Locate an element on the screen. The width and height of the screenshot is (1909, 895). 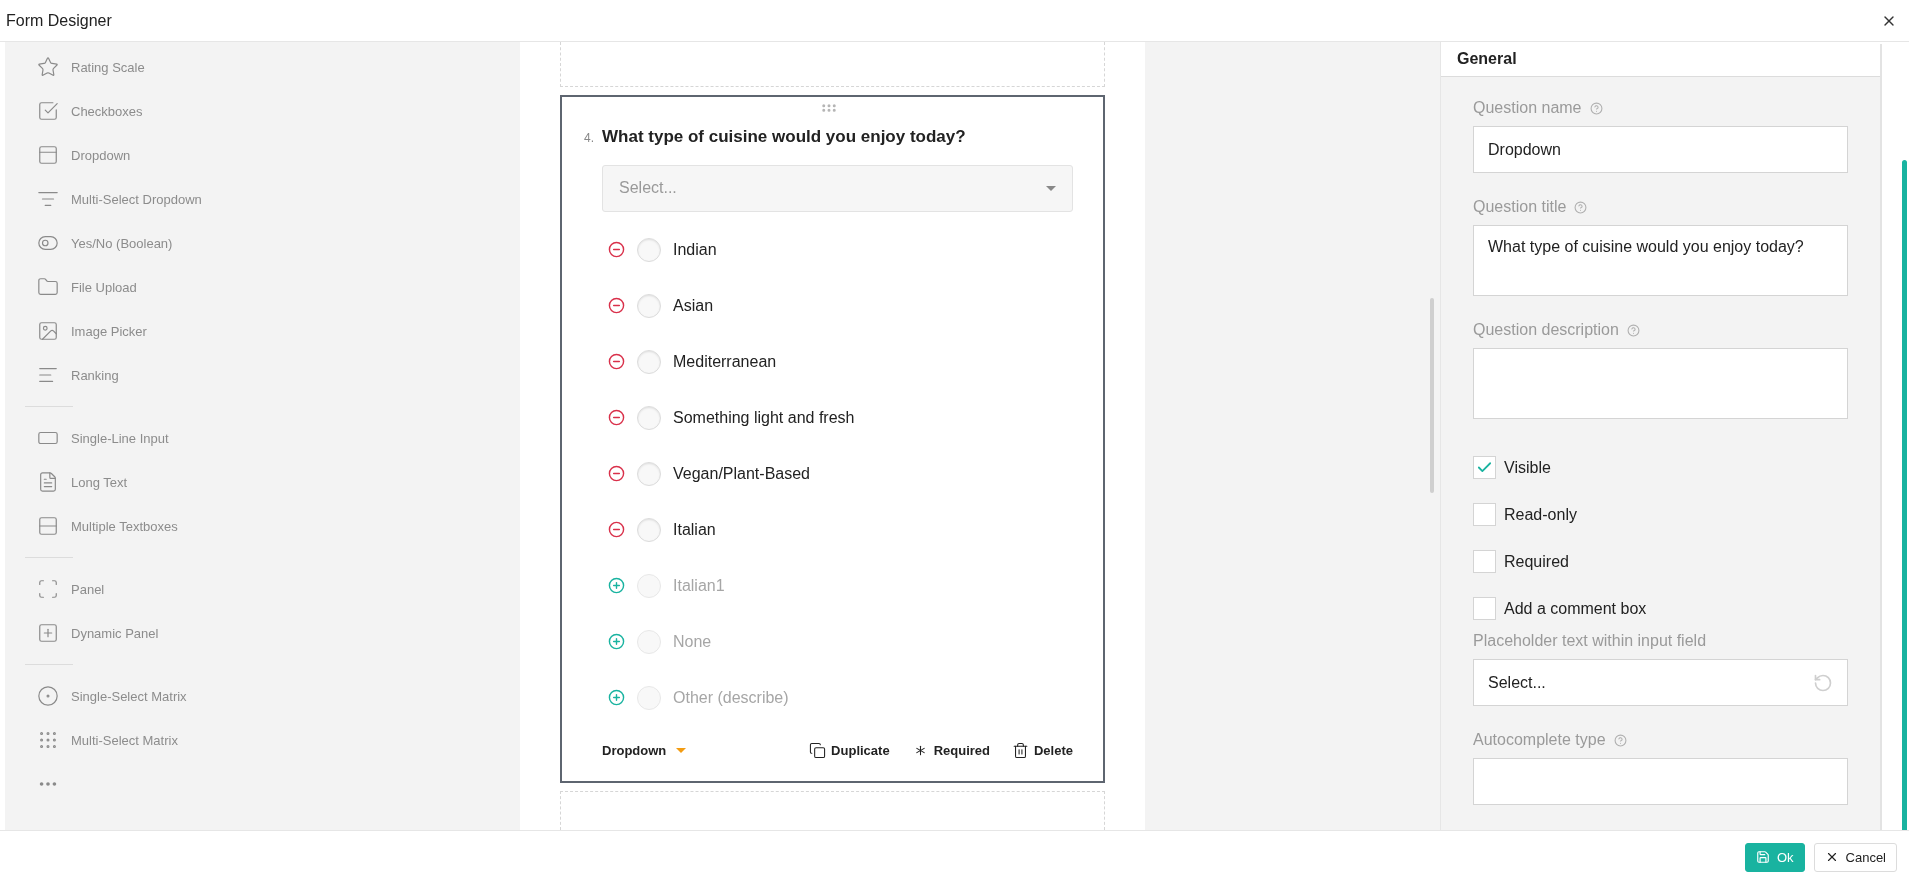
question-type-button: Dropdown is located at coordinates (644, 750).